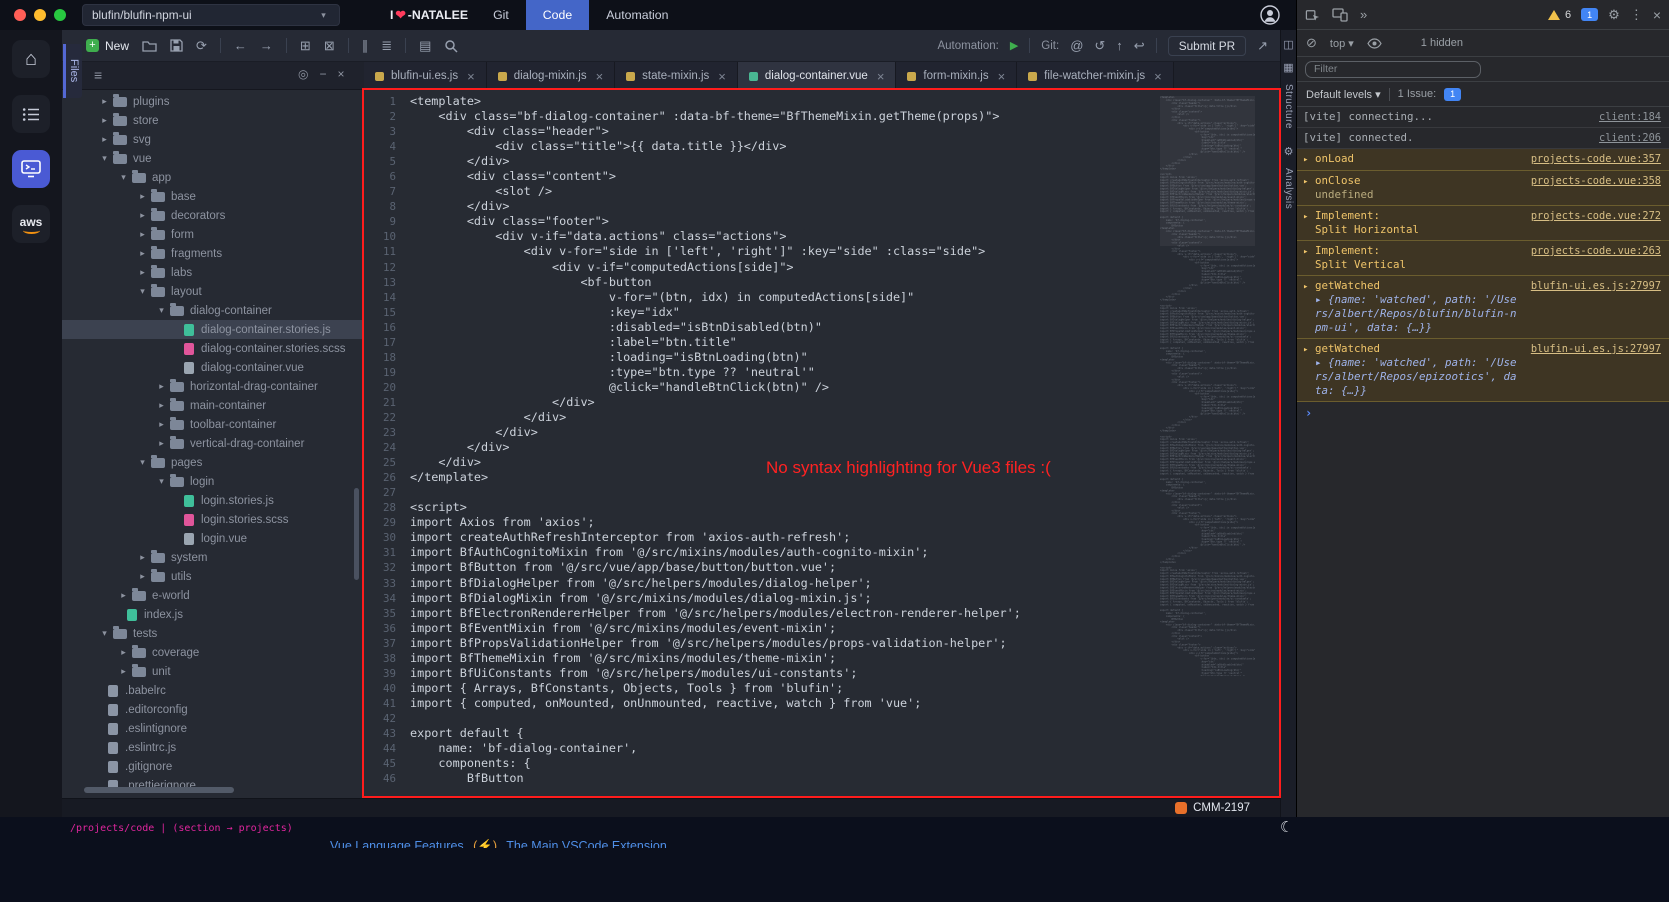  Describe the element at coordinates (365, 46) in the screenshot. I see `split-icon: ∥` at that location.